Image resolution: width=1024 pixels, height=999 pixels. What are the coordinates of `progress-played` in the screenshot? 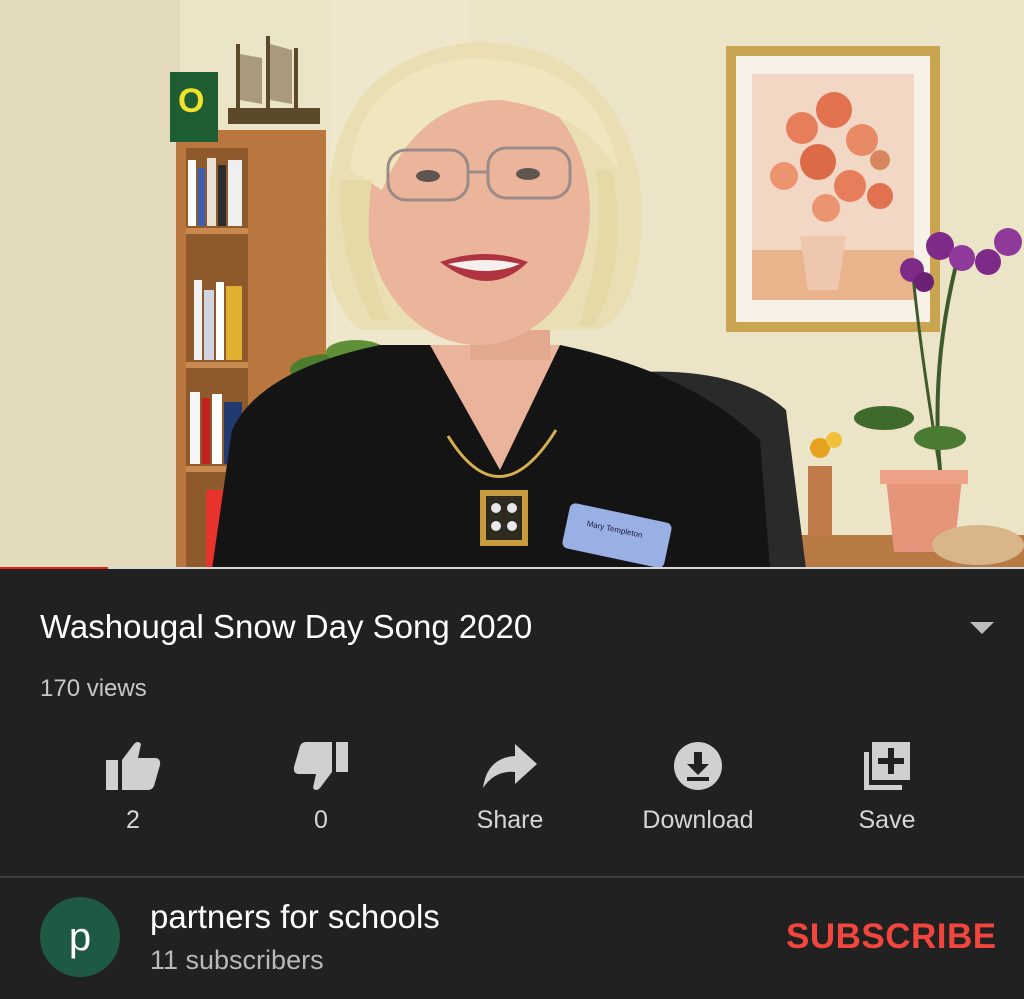 It's located at (54, 568).